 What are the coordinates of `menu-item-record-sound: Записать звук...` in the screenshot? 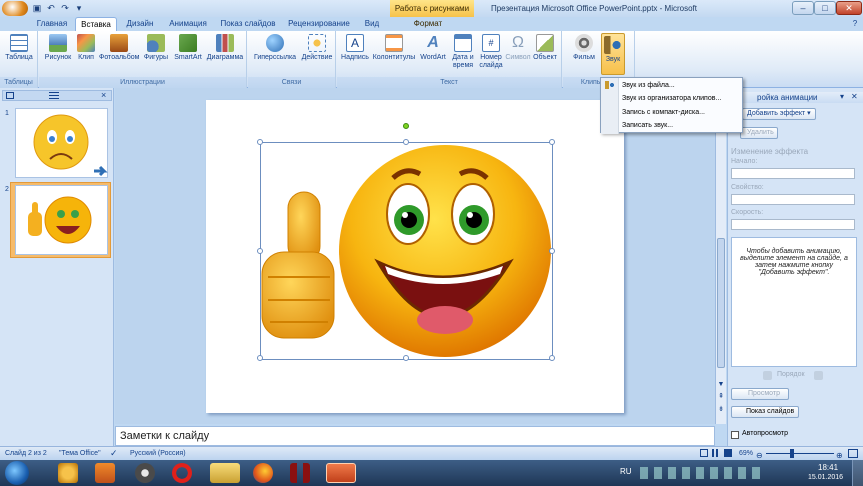 It's located at (647, 126).